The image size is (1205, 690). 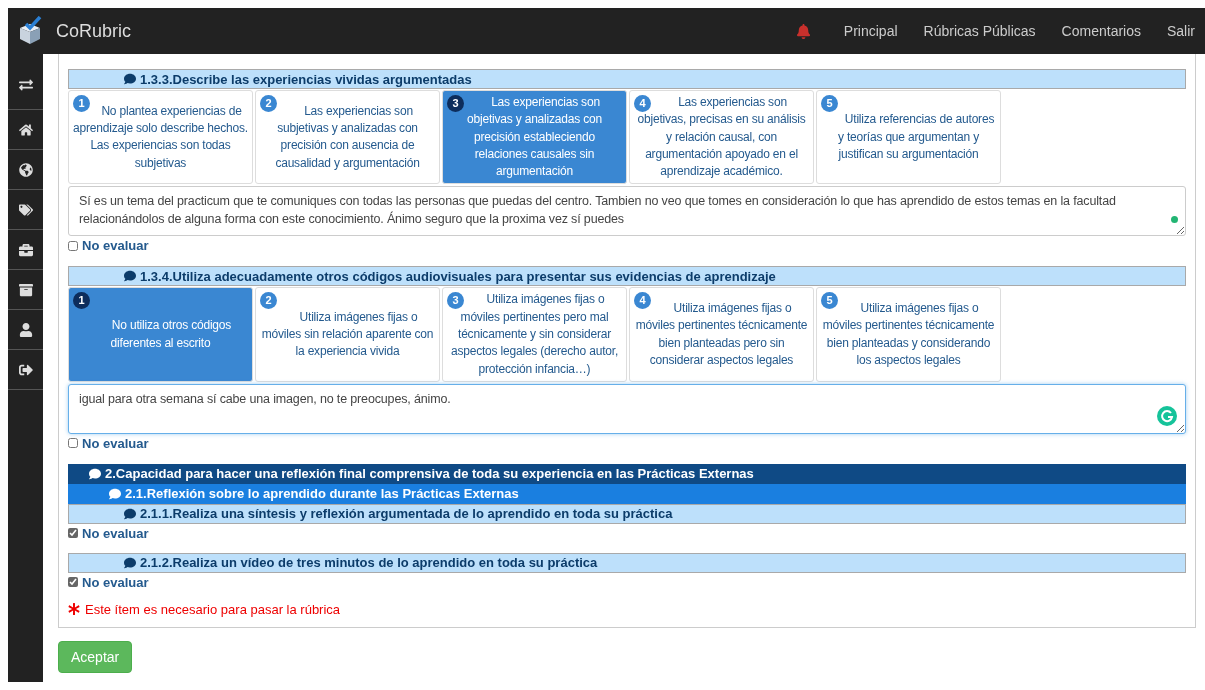 What do you see at coordinates (306, 79) in the screenshot?
I see `header-title: 1.3.3.Describe las experiencias vividas argumentadas` at bounding box center [306, 79].